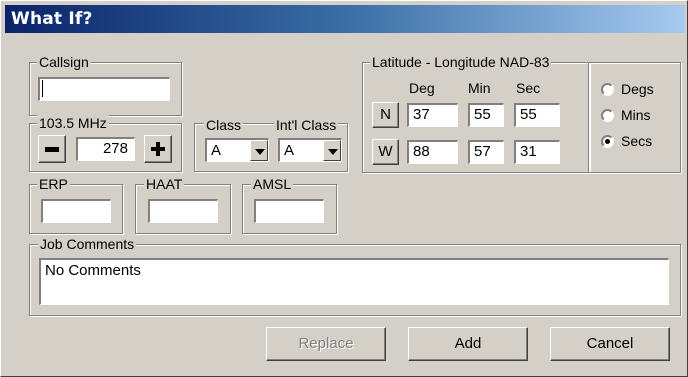  I want to click on cancel-button: Cancel, so click(610, 344).